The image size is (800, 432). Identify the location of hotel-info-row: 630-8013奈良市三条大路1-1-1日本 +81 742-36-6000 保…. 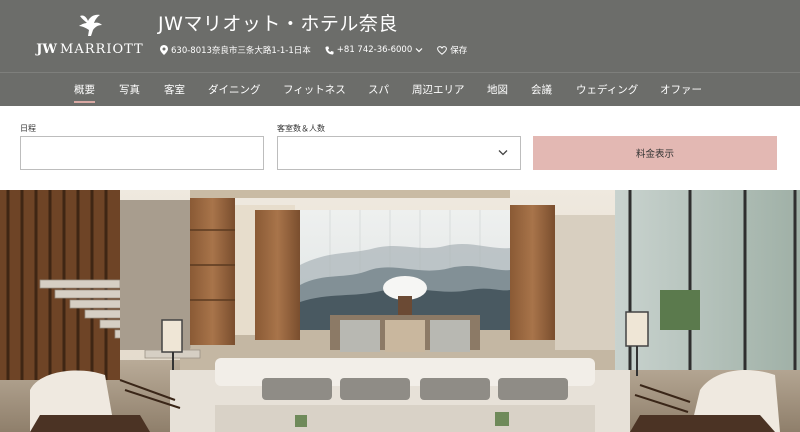
(313, 50).